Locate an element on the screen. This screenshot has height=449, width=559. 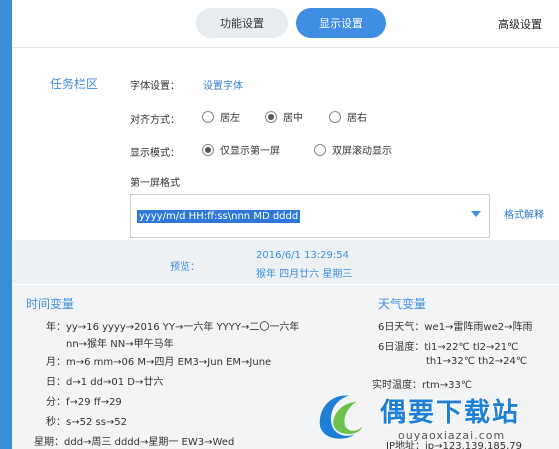
format-help-link: 格式解释 is located at coordinates (524, 213).